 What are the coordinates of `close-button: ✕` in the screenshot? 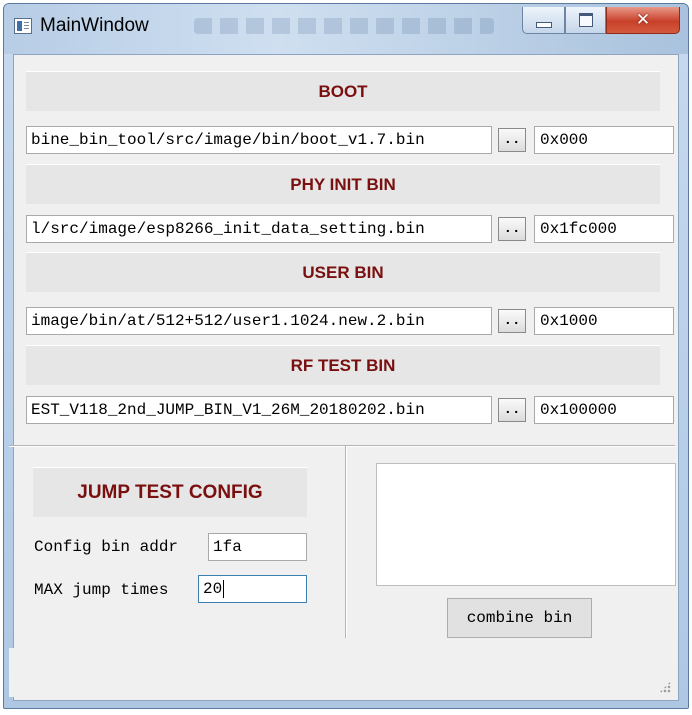 It's located at (643, 20).